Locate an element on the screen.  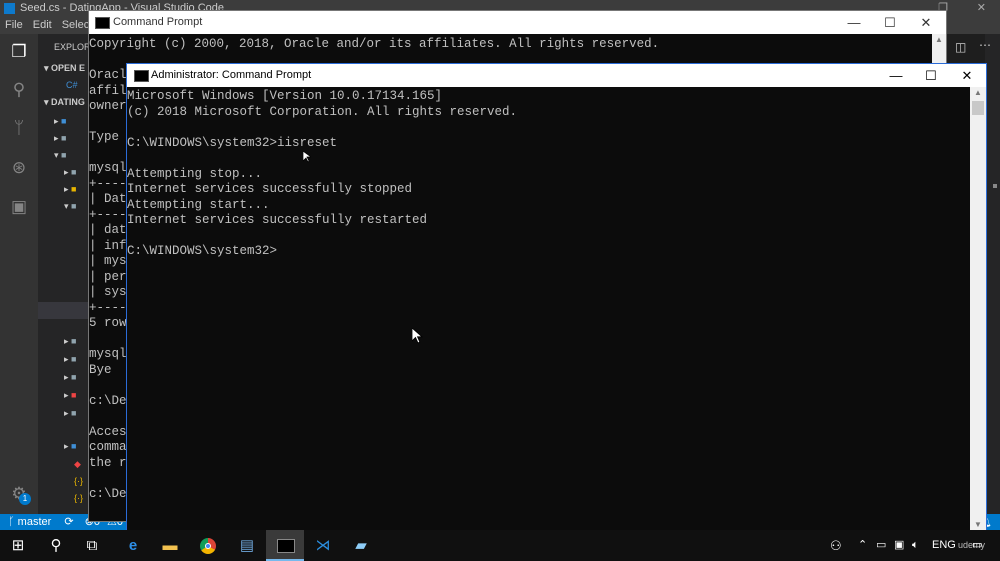
vscode-icon: ⋊ is located at coordinates (323, 546).